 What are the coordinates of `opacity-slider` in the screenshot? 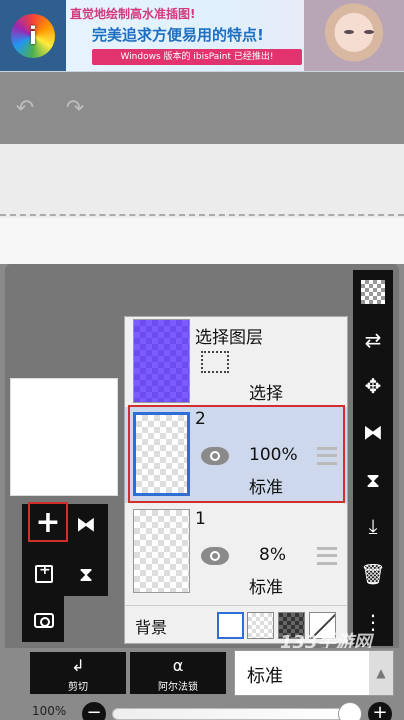 It's located at (235, 714).